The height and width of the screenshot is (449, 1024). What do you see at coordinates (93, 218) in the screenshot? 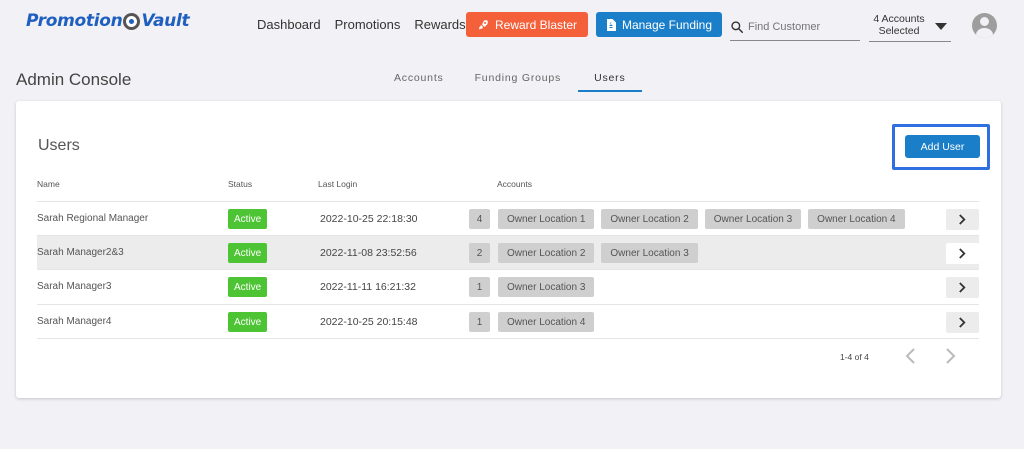
I see `user-name: Sarah Regional Manager` at bounding box center [93, 218].